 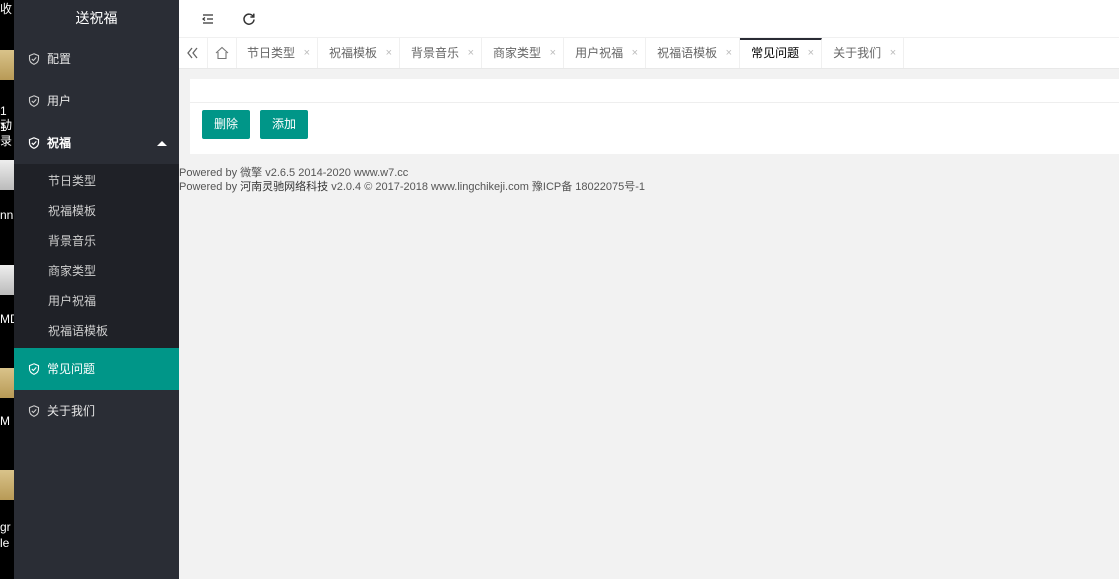 I want to click on tab-label: 祝福模板, so click(x=353, y=53).